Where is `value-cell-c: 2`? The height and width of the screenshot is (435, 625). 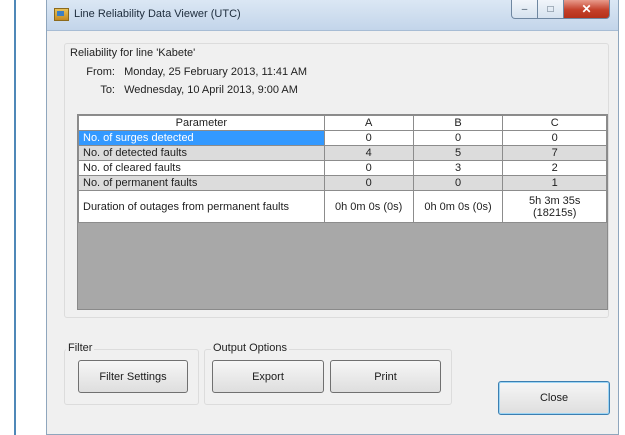
value-cell-c: 2 is located at coordinates (554, 168).